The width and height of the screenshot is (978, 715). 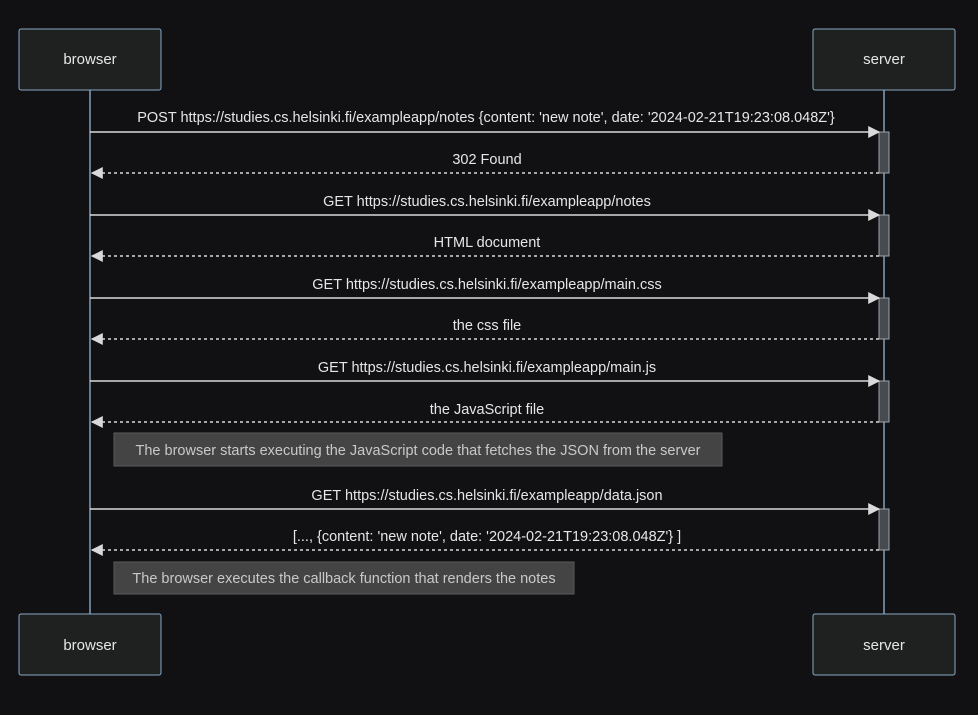 I want to click on message-label-8: the JavaScript file, so click(x=487, y=410).